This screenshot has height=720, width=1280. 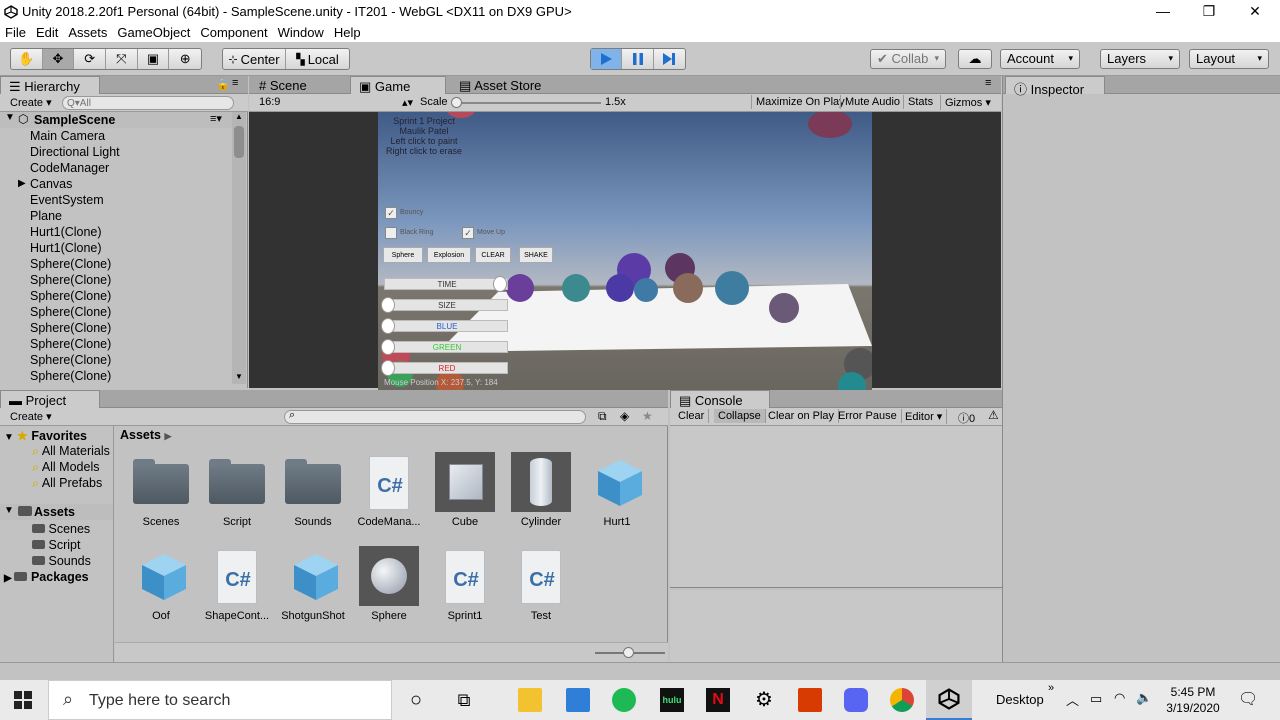 I want to click on asset-item: Sounds, so click(x=313, y=491).